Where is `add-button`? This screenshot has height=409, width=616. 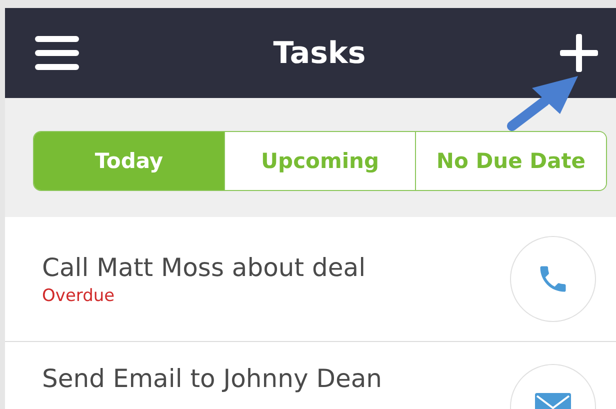 add-button is located at coordinates (579, 53).